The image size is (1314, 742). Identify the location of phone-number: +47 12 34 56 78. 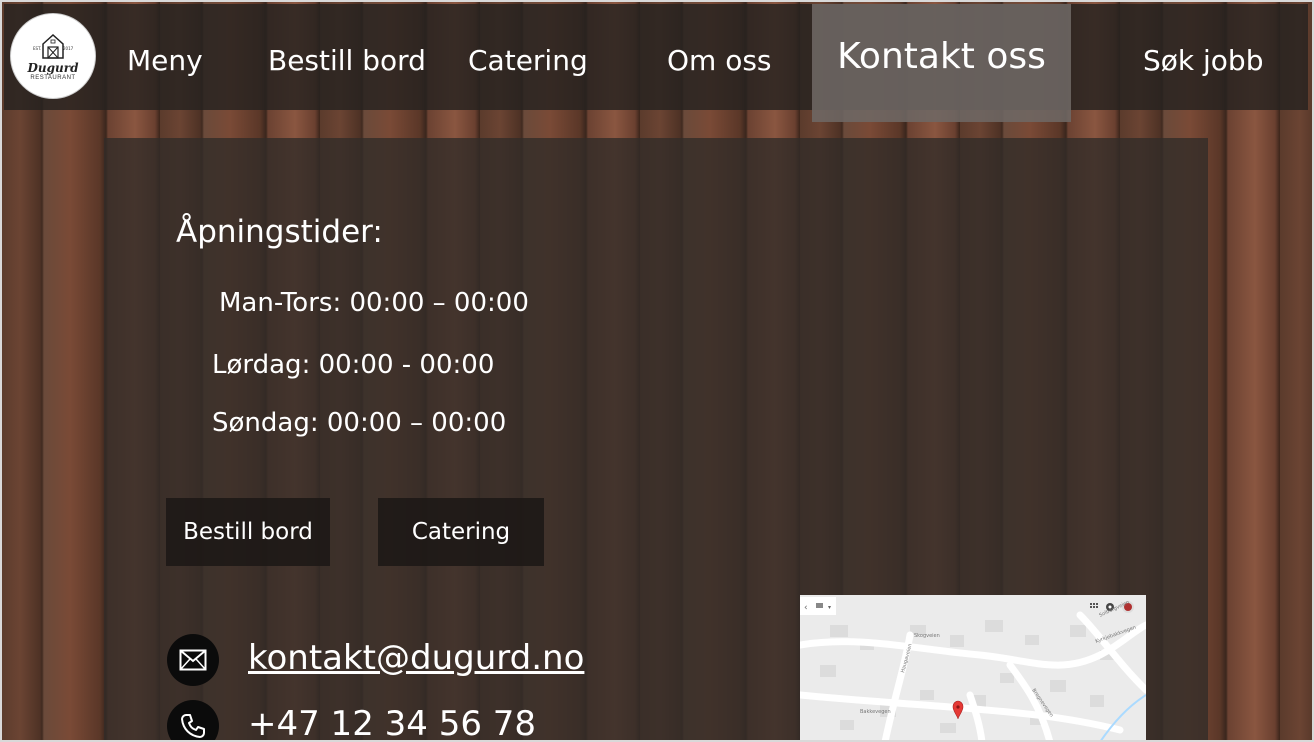
(392, 723).